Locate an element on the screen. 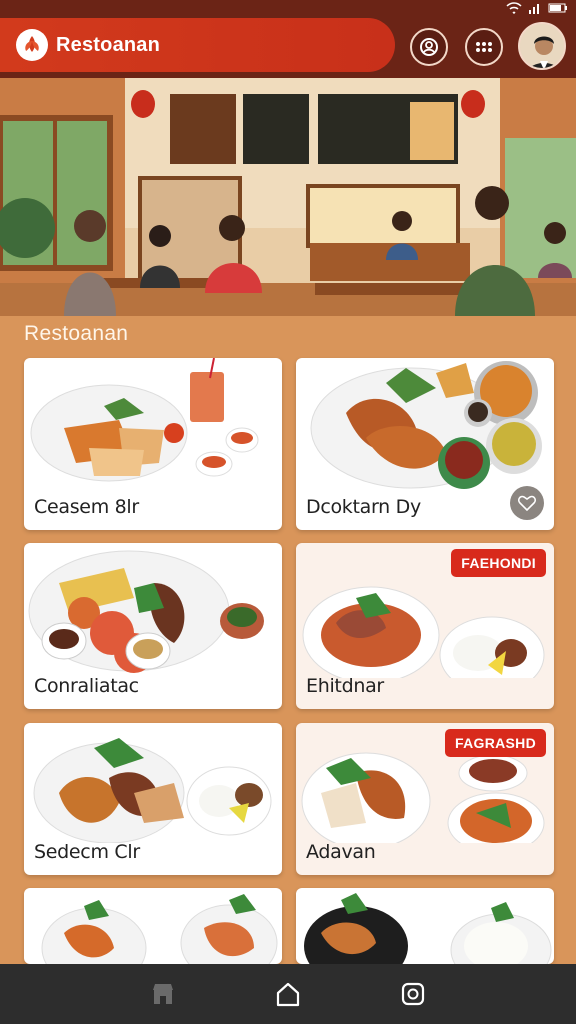  menu-button is located at coordinates (484, 47).